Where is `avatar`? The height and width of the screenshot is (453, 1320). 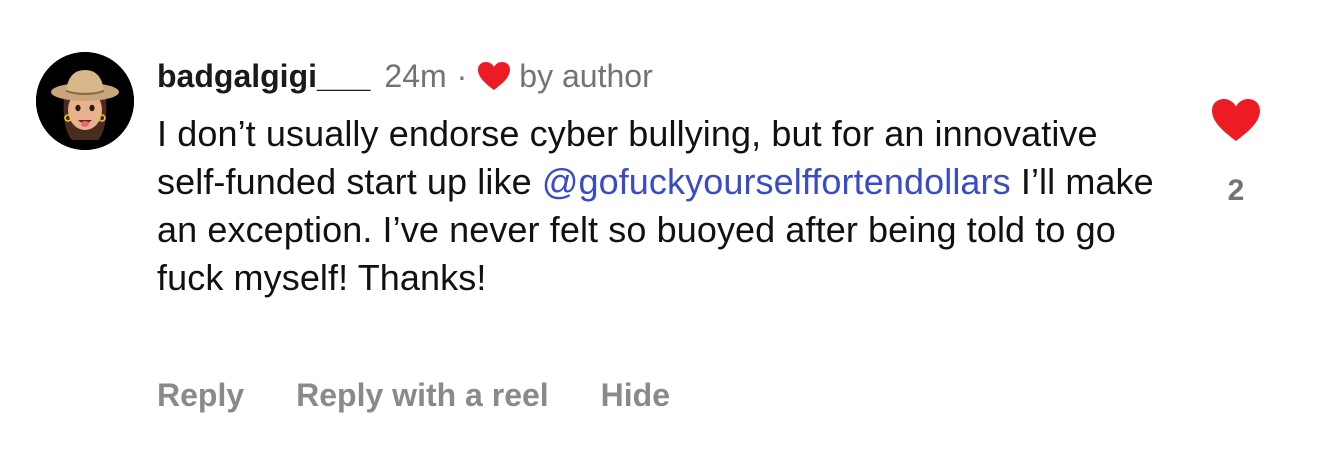
avatar is located at coordinates (85, 101).